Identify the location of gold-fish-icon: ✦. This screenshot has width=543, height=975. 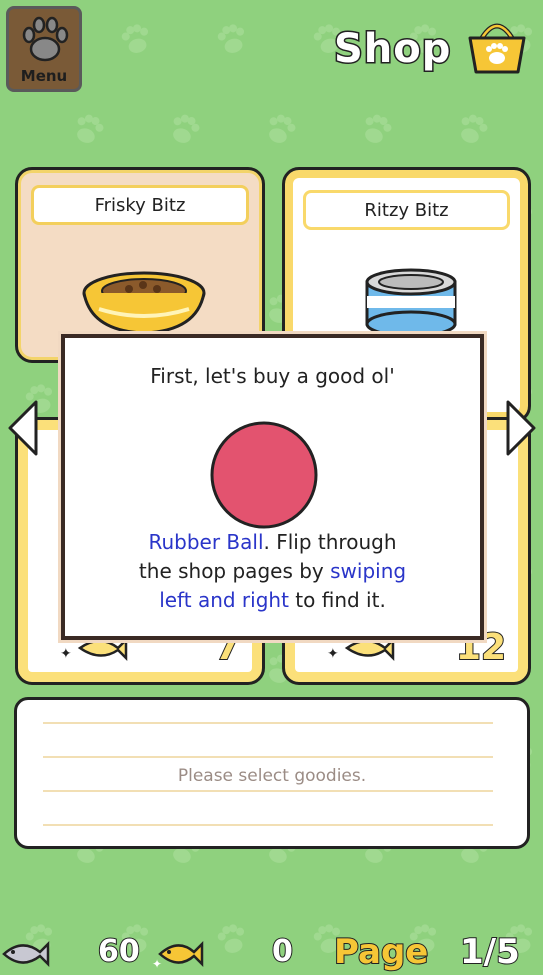
(178, 955).